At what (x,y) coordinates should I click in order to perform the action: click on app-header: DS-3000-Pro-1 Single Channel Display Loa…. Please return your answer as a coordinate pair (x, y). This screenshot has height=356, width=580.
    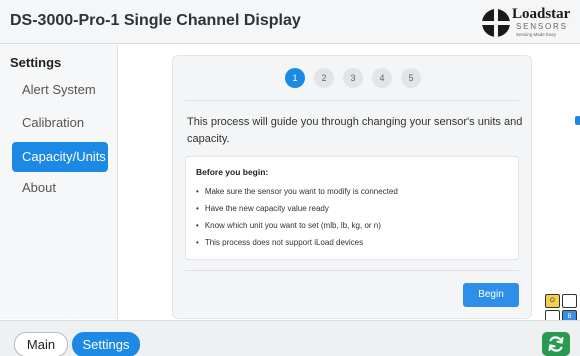
    Looking at the image, I should click on (290, 22).